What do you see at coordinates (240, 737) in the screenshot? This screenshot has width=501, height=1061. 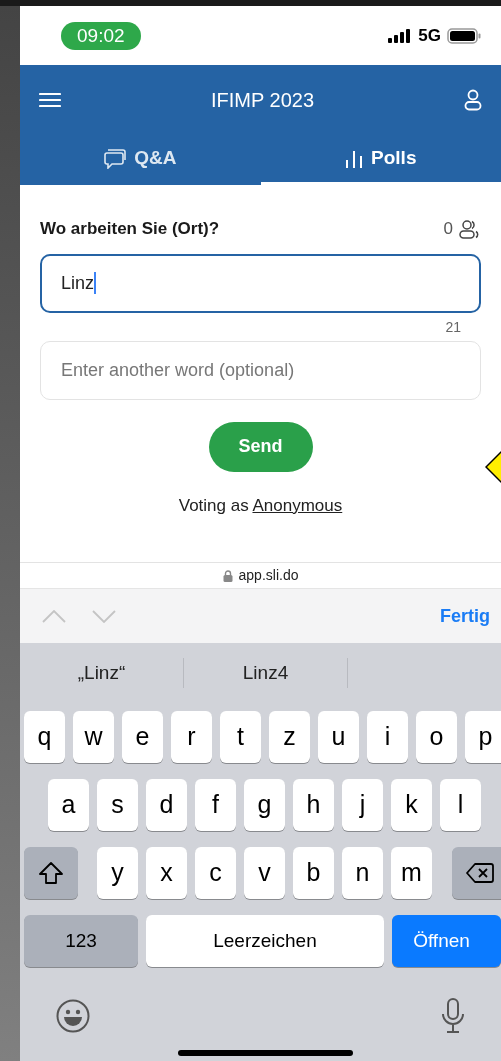 I see `keyboard-key: t` at bounding box center [240, 737].